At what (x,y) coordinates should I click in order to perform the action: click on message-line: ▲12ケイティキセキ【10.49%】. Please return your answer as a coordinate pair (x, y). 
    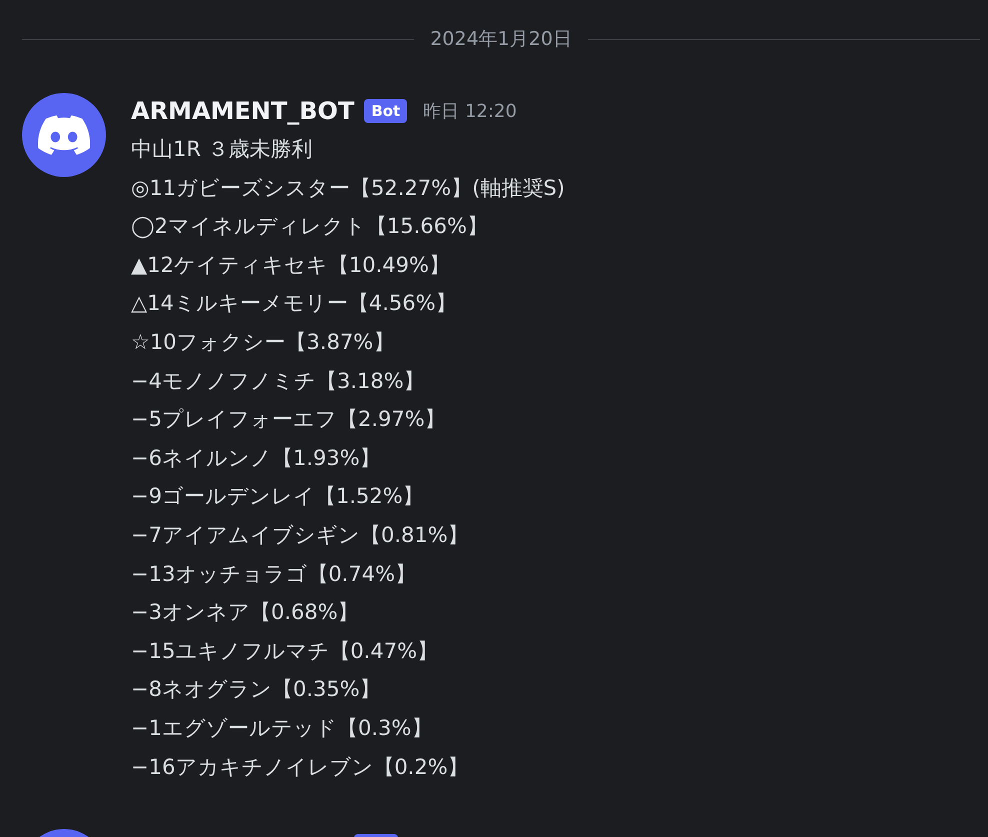
    Looking at the image, I should click on (291, 265).